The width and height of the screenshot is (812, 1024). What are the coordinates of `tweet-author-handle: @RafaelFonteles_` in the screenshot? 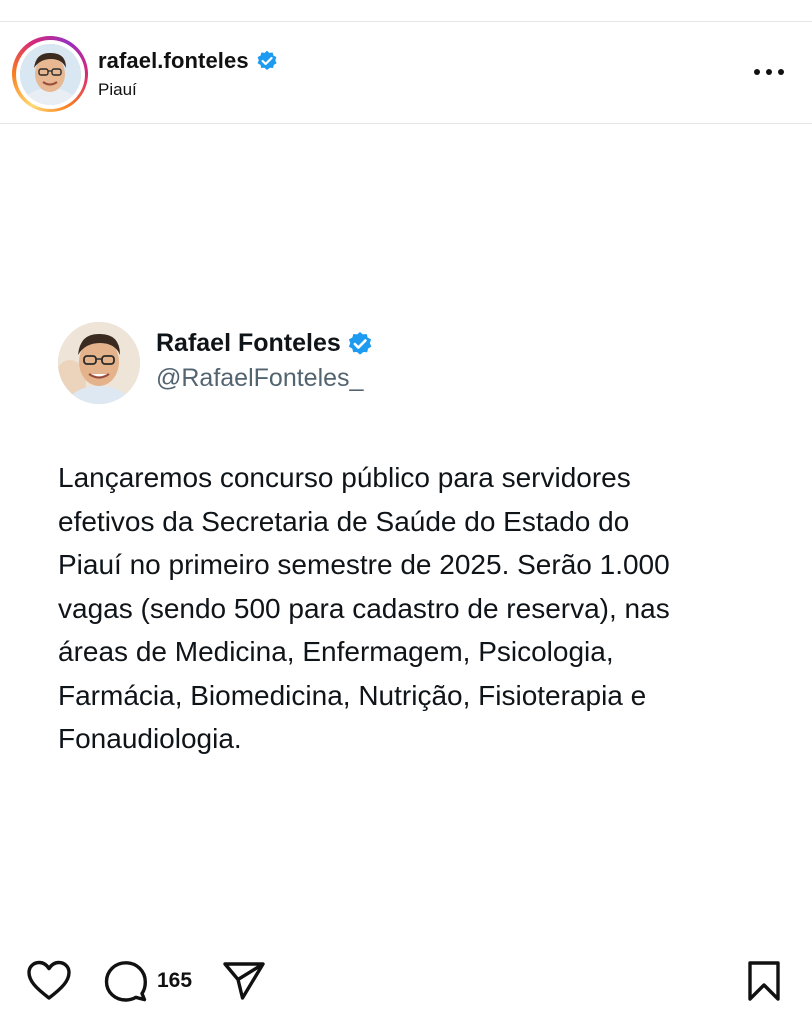 It's located at (260, 378).